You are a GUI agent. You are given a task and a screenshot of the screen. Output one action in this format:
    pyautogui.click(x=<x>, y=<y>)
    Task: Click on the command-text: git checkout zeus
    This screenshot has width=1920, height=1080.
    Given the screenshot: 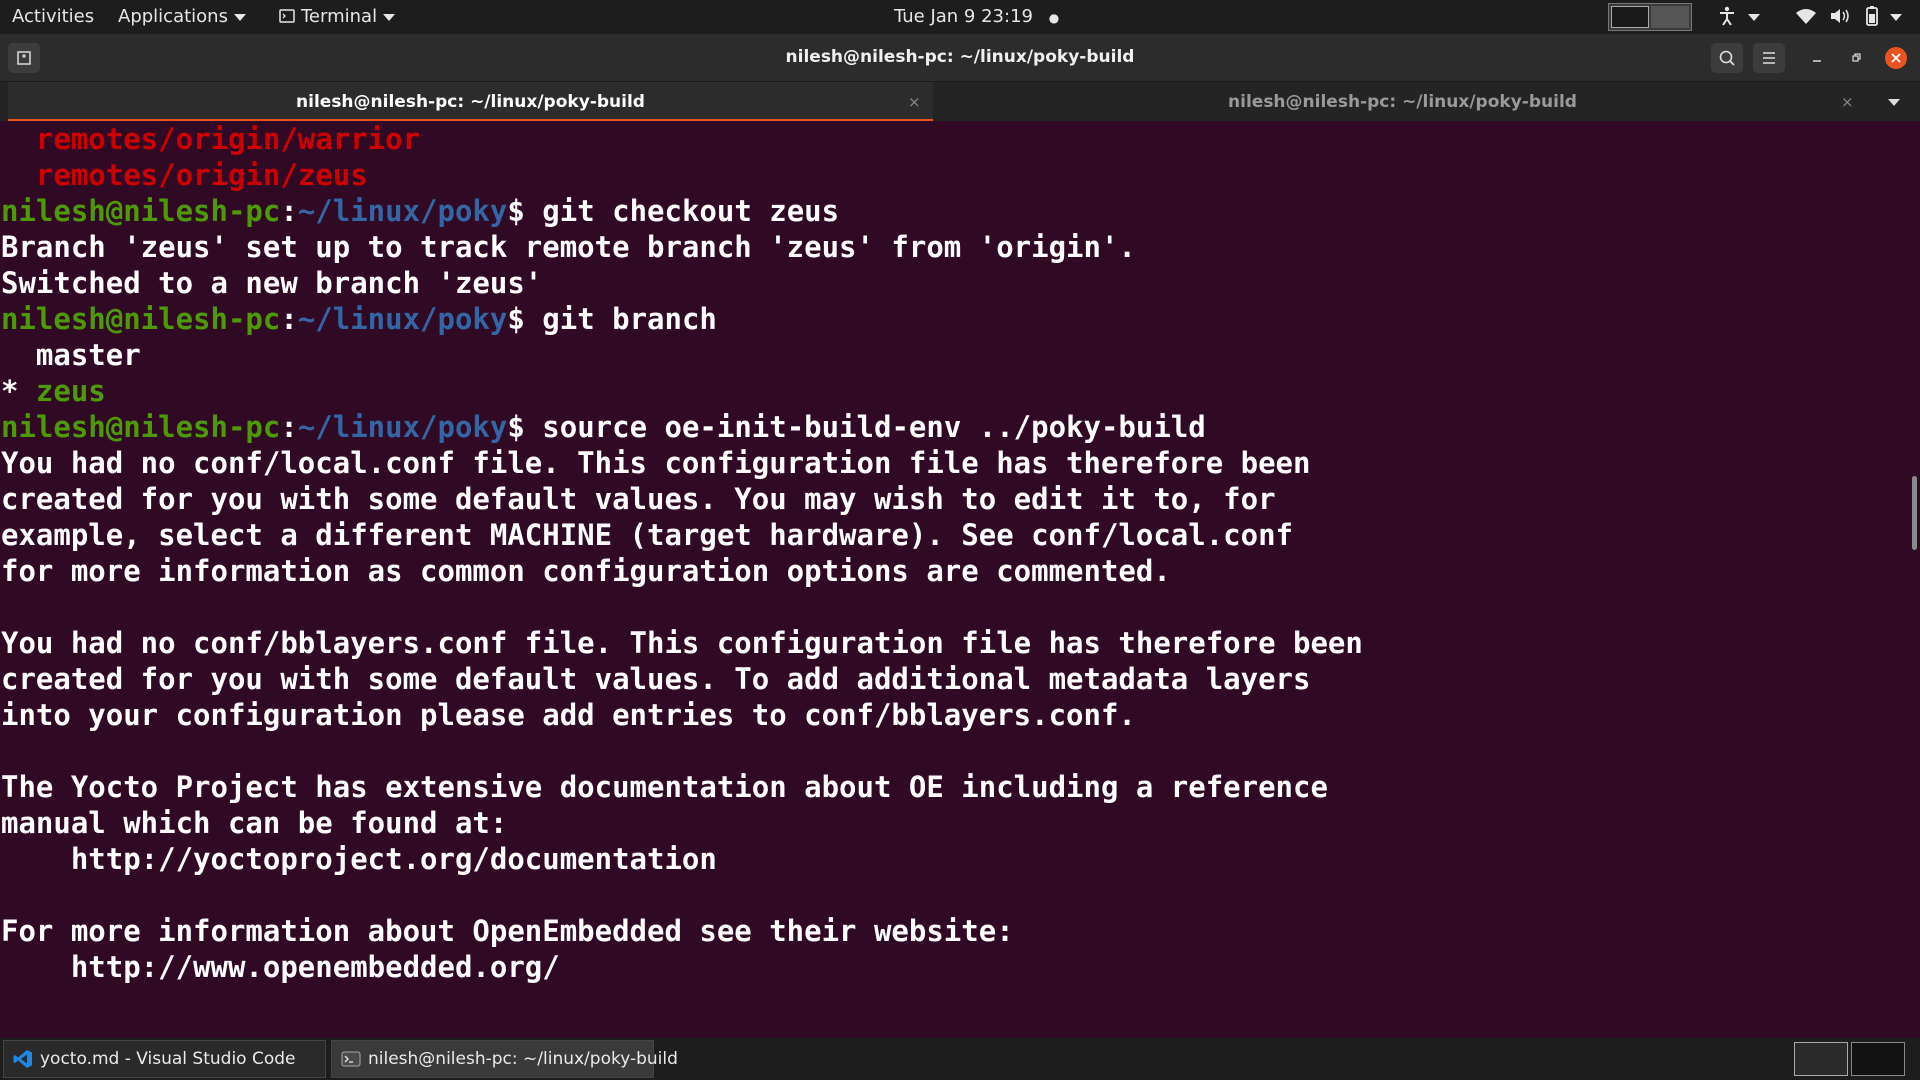 What is the action you would take?
    pyautogui.click(x=682, y=211)
    